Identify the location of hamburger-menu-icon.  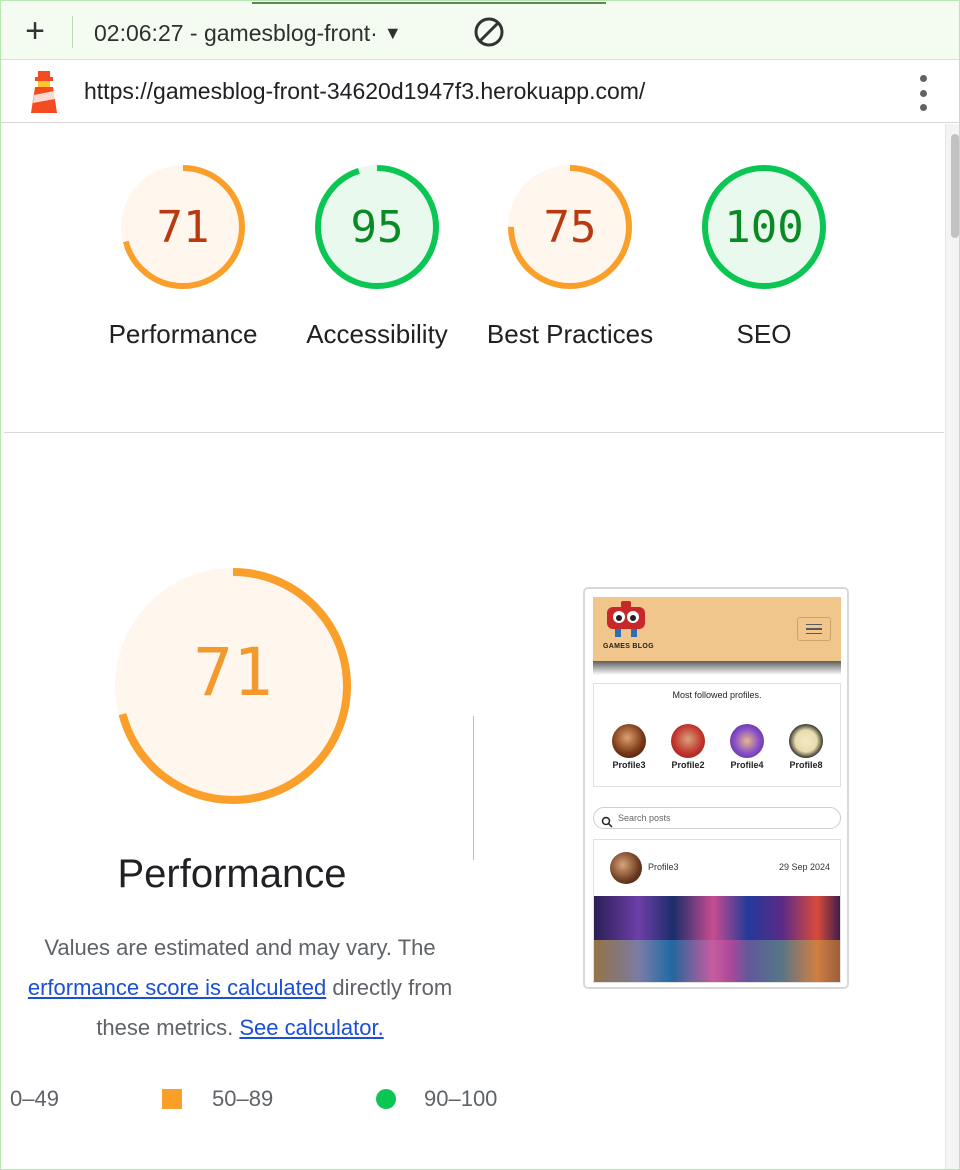
(814, 629).